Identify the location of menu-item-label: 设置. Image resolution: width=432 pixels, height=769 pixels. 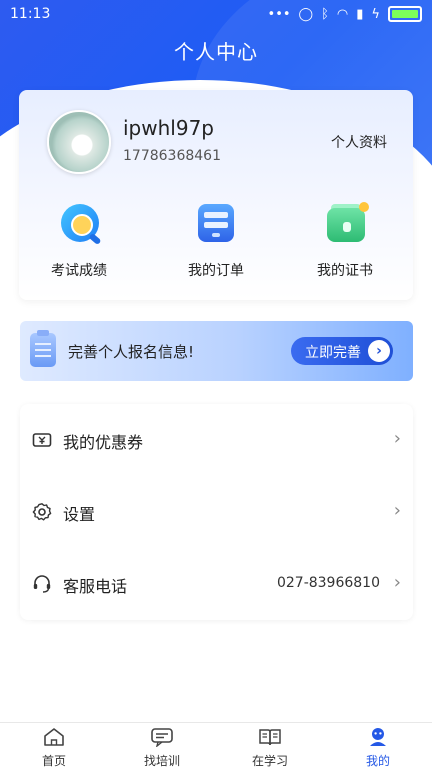
(79, 514).